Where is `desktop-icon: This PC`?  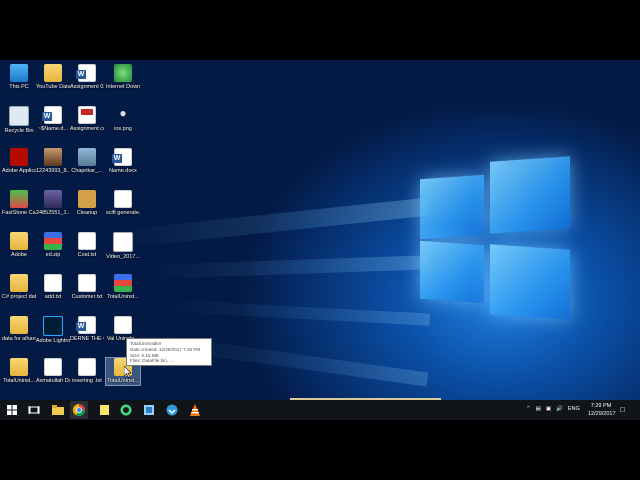 desktop-icon: This PC is located at coordinates (19, 77).